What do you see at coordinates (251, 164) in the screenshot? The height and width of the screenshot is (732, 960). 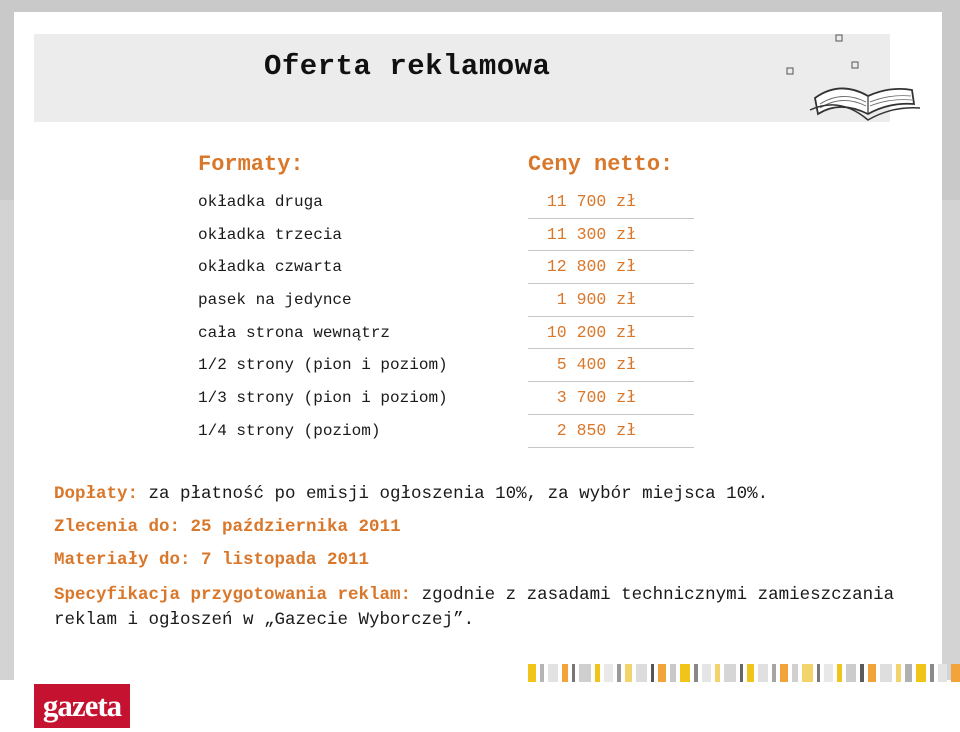 I see `formats-heading: Formaty:` at bounding box center [251, 164].